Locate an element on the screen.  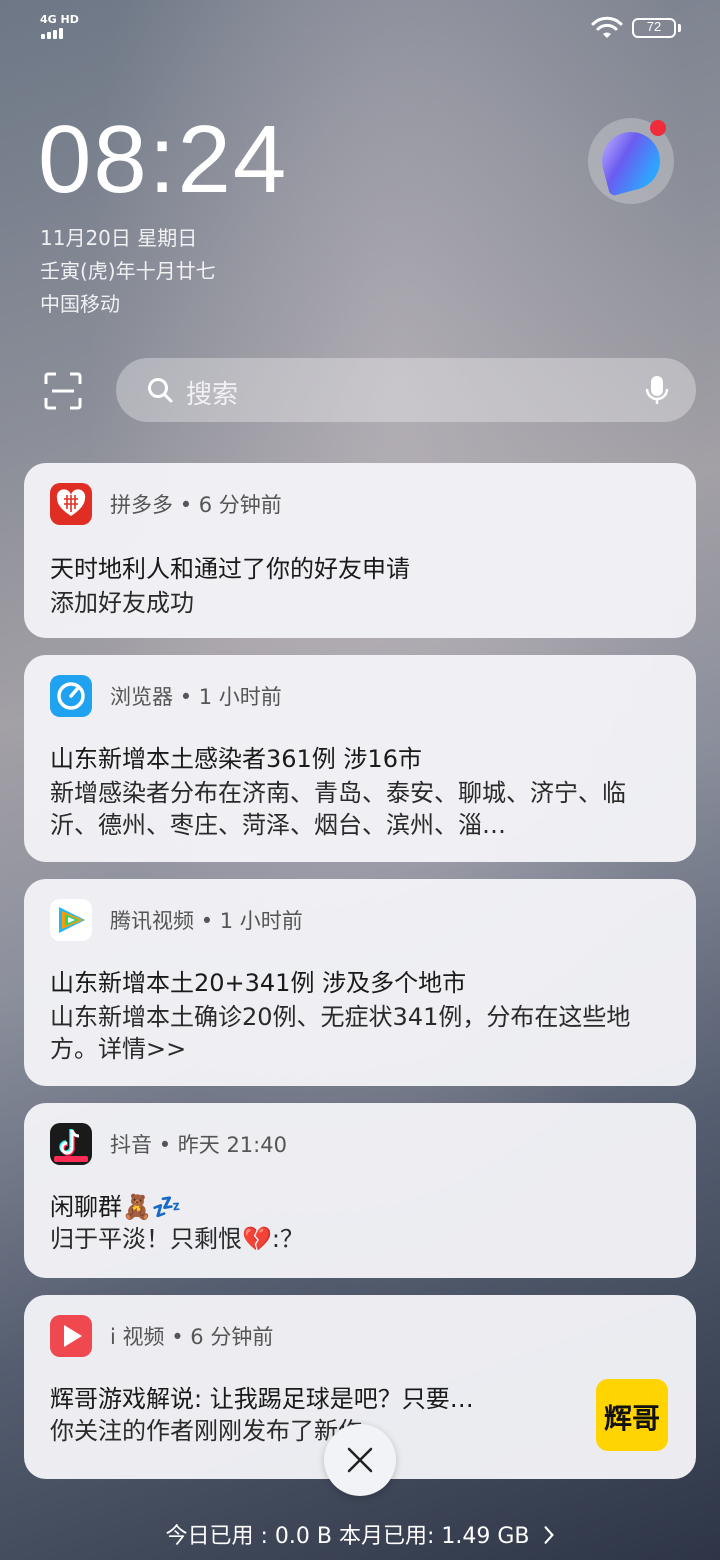
notification-dot is located at coordinates (658, 128).